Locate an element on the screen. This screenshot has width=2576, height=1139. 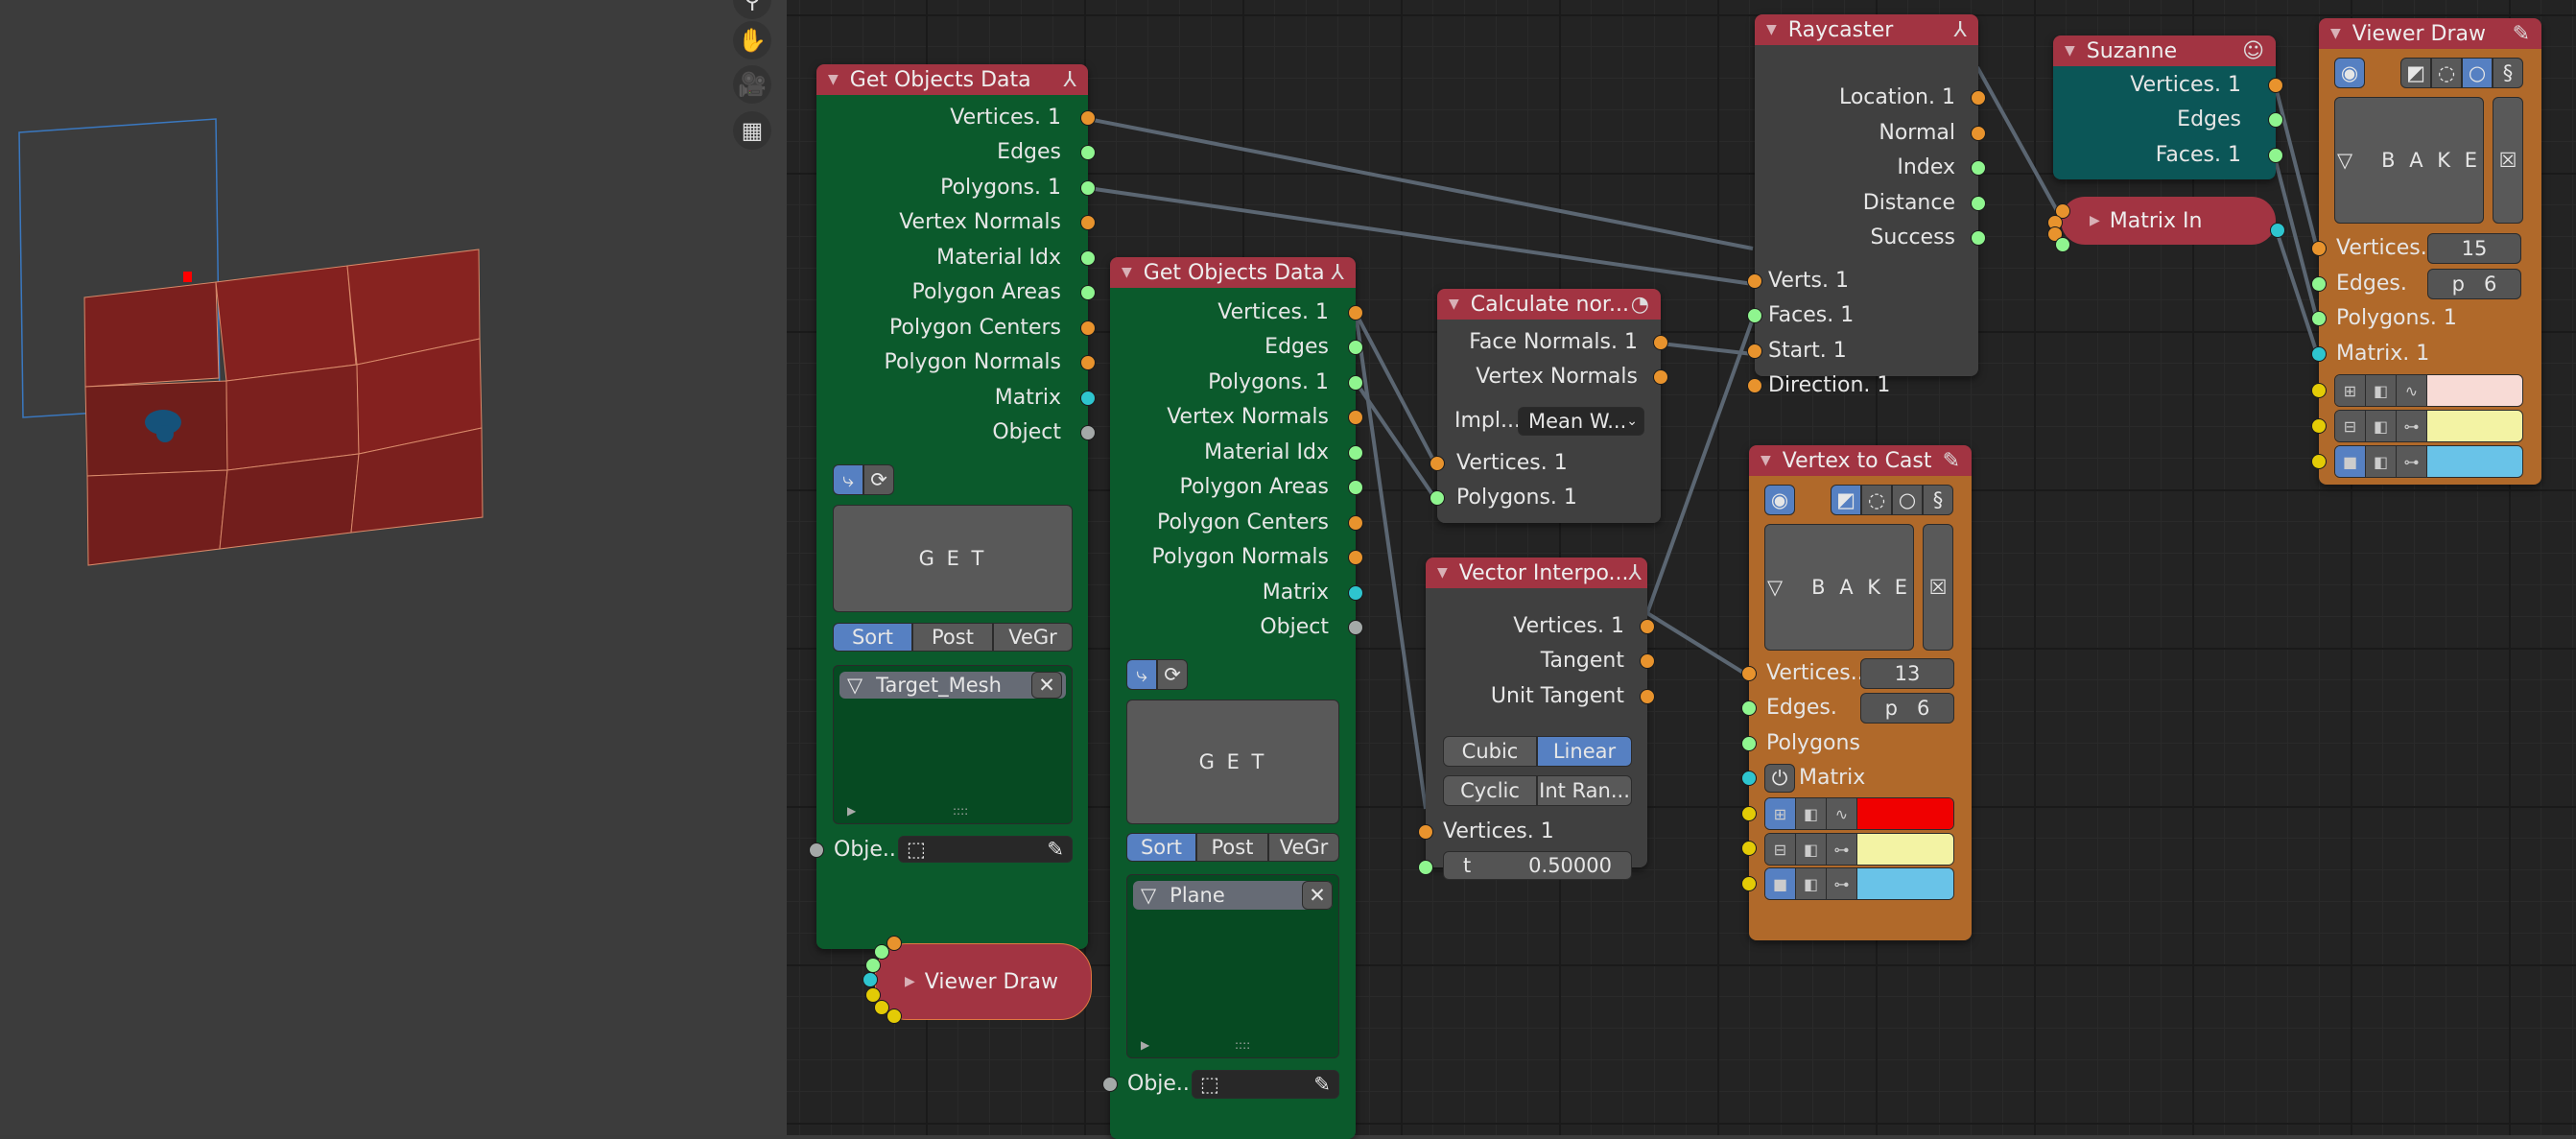
edge-color-swatch is located at coordinates (2474, 426).